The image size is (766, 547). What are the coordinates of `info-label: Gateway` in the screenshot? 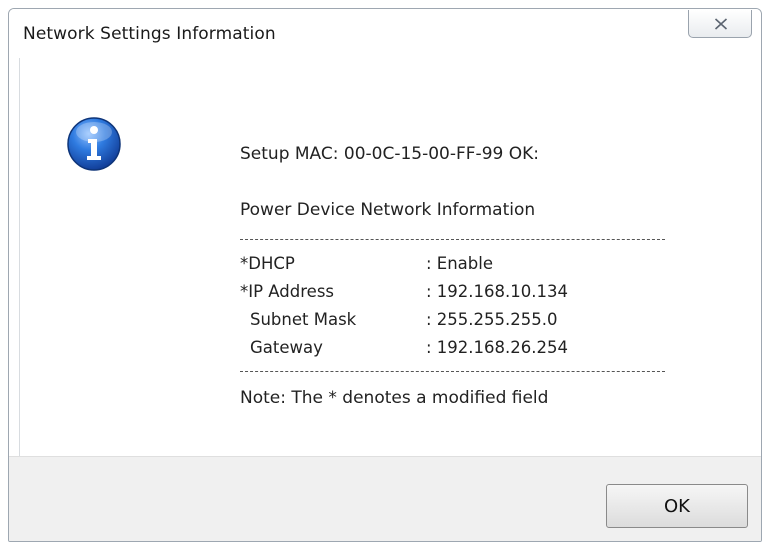 It's located at (286, 347).